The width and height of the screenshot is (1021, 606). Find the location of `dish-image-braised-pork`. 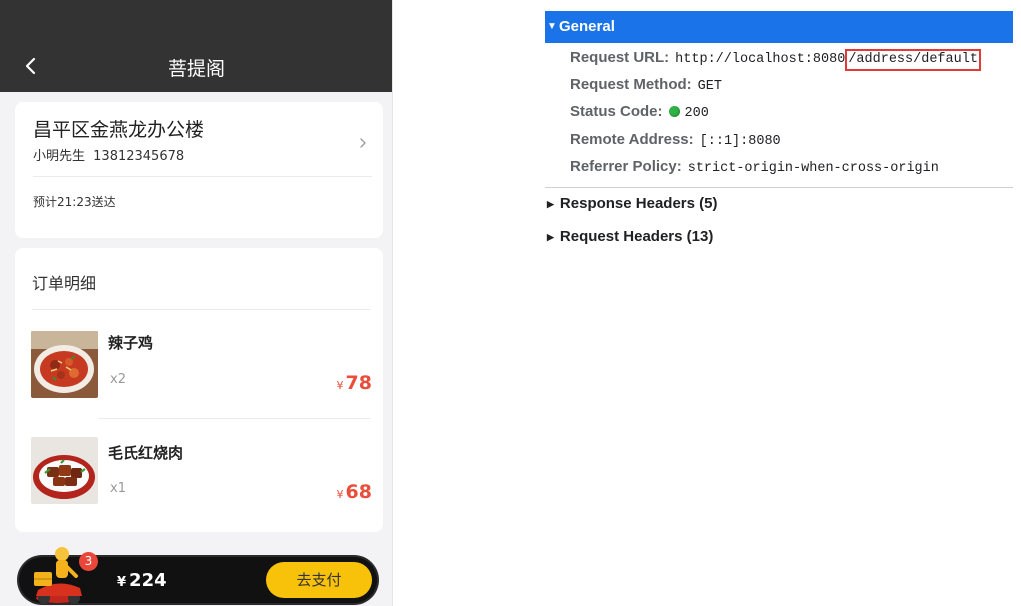

dish-image-braised-pork is located at coordinates (64, 470).